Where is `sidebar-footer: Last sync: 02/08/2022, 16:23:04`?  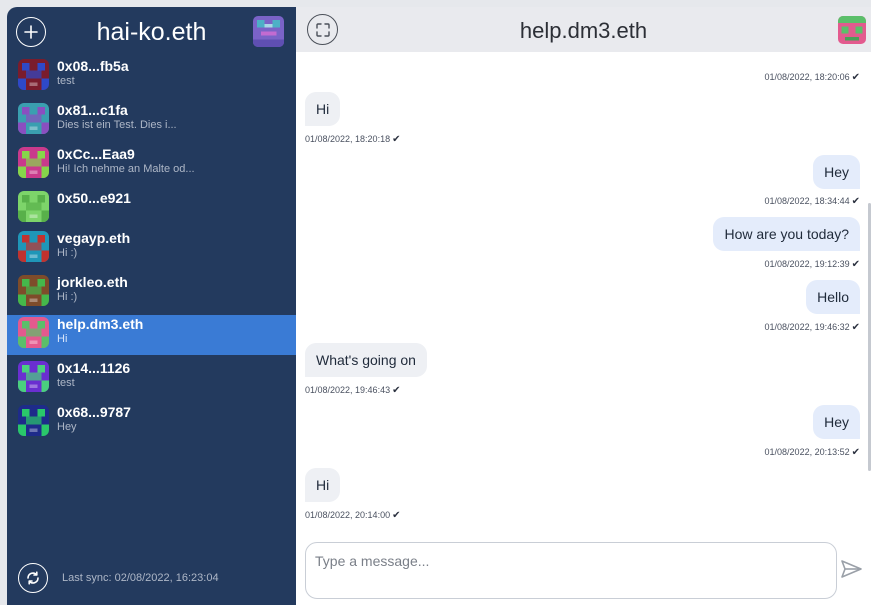
sidebar-footer: Last sync: 02/08/2022, 16:23:04 is located at coordinates (118, 578).